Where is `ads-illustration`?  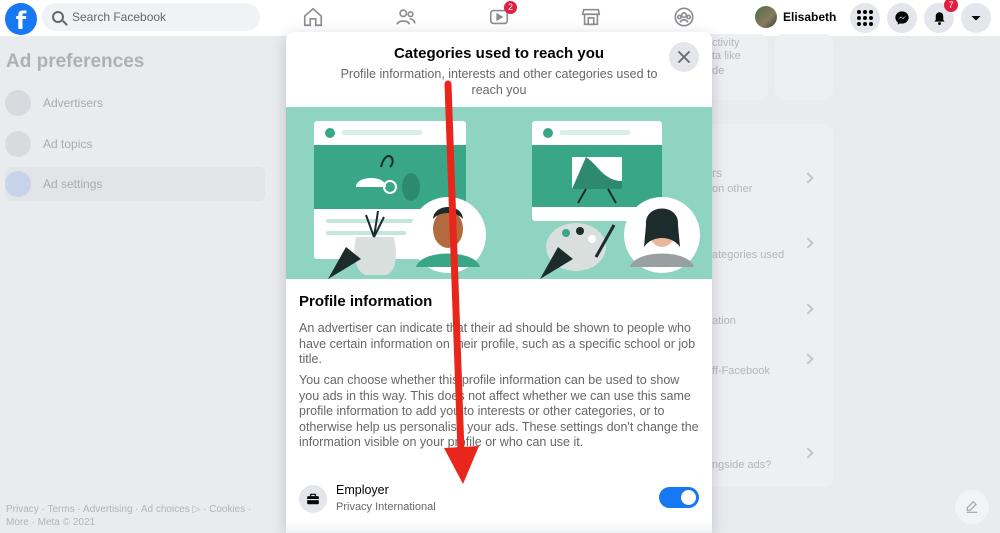
ads-illustration is located at coordinates (499, 193).